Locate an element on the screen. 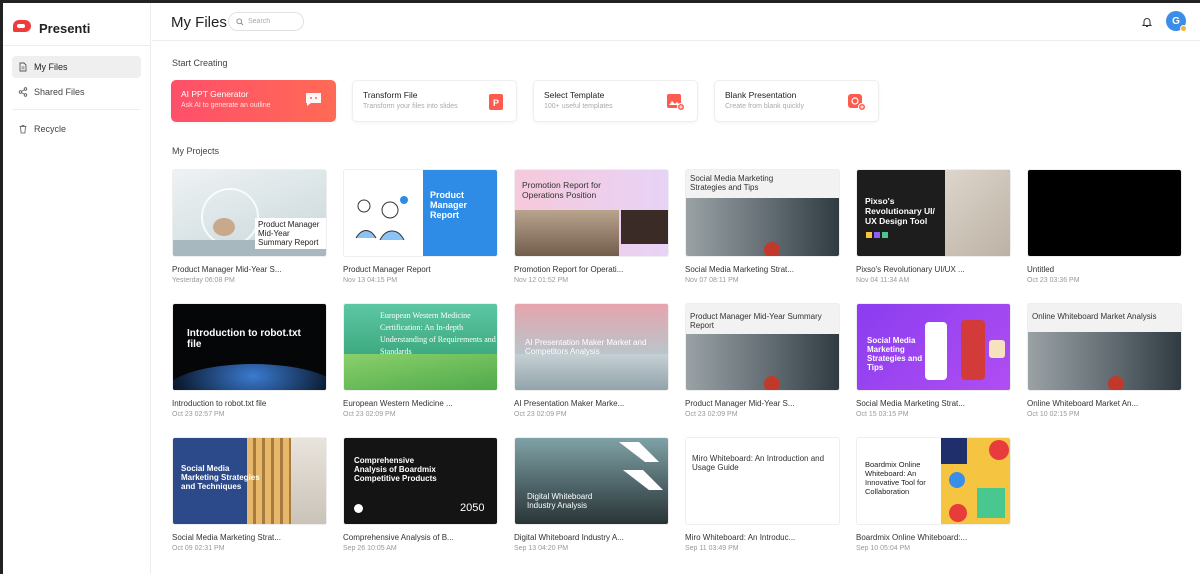 This screenshot has width=1200, height=574. sidebar-item-my-files: My Files is located at coordinates (76, 67).